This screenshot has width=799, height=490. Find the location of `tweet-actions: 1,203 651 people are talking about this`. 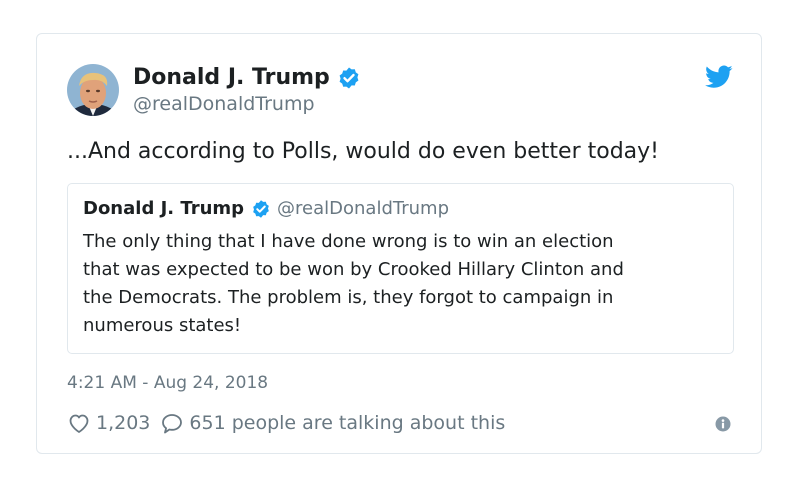

tweet-actions: 1,203 651 people are talking about this is located at coordinates (286, 423).